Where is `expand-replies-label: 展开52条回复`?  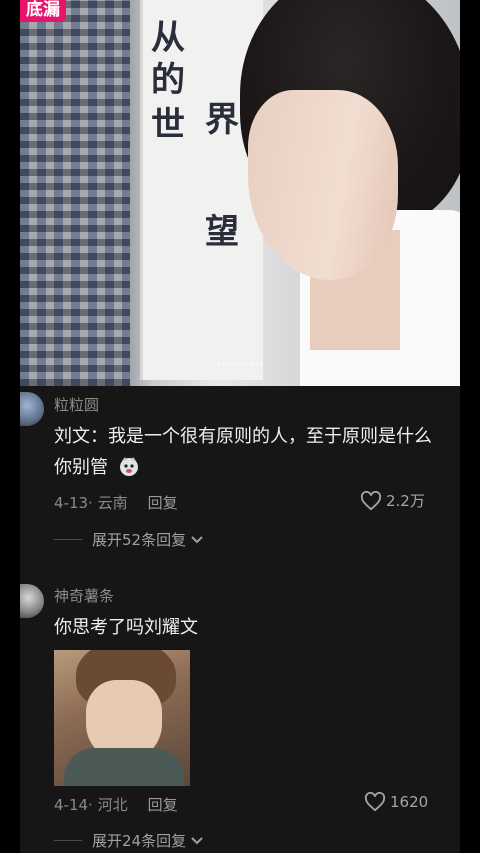 expand-replies-label: 展开52条回复 is located at coordinates (139, 540).